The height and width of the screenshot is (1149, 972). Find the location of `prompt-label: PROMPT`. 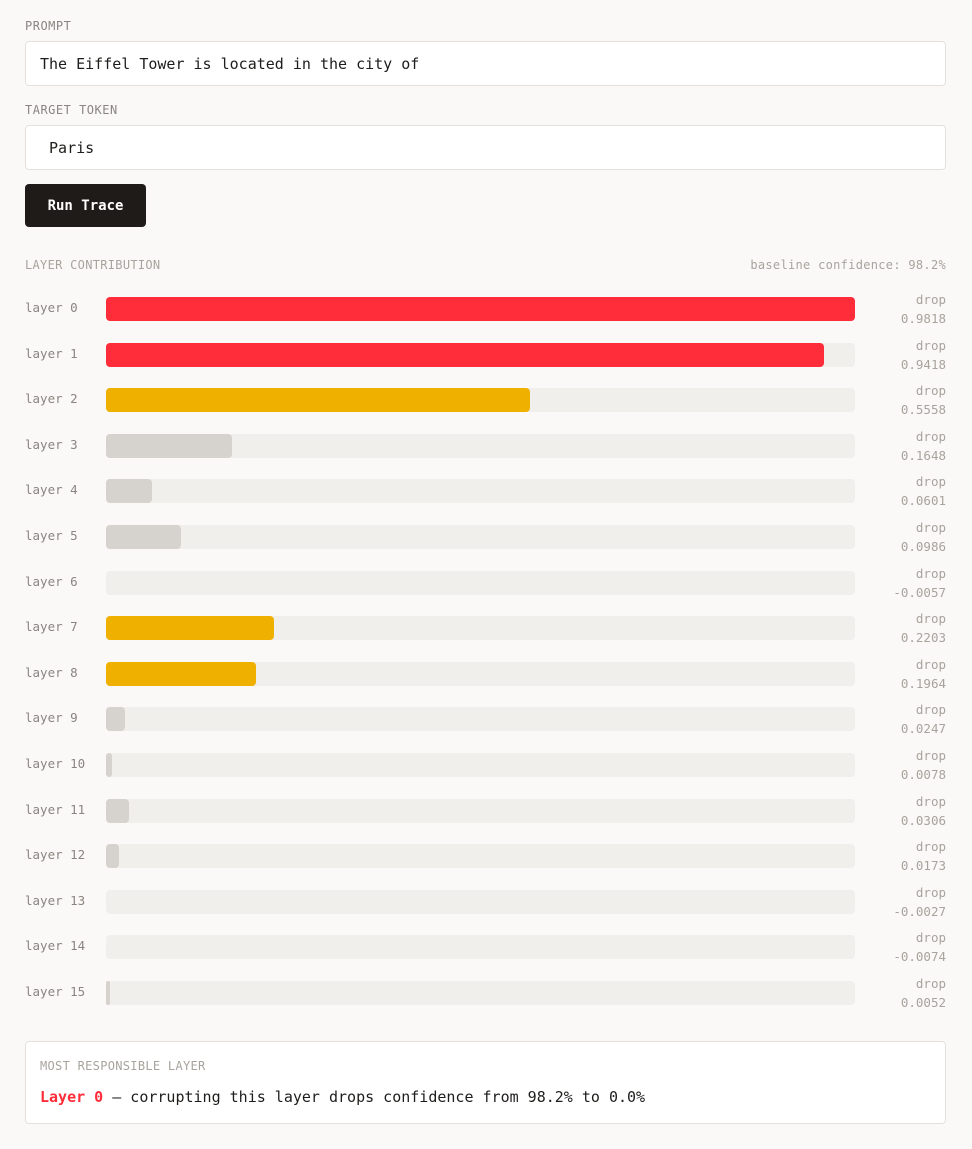

prompt-label: PROMPT is located at coordinates (48, 26).